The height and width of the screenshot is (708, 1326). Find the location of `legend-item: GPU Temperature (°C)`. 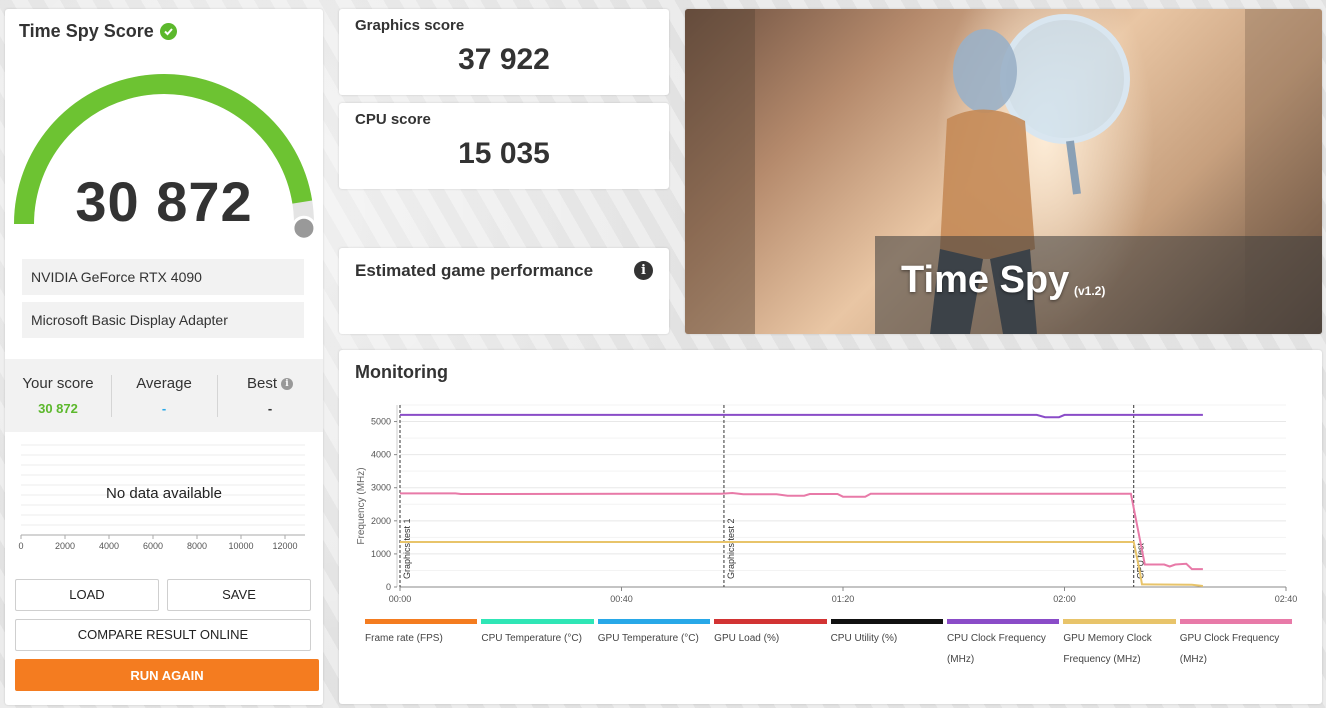

legend-item: GPU Temperature (°C) is located at coordinates (655, 644).